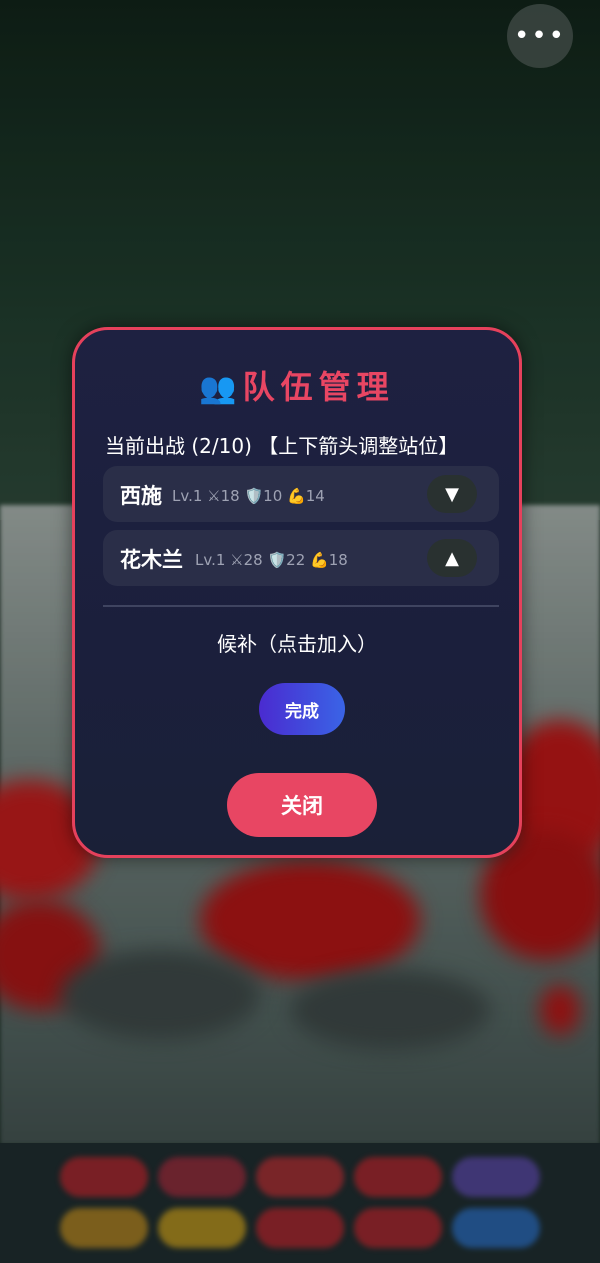  Describe the element at coordinates (151, 560) in the screenshot. I see `member-name: 花木兰` at that location.